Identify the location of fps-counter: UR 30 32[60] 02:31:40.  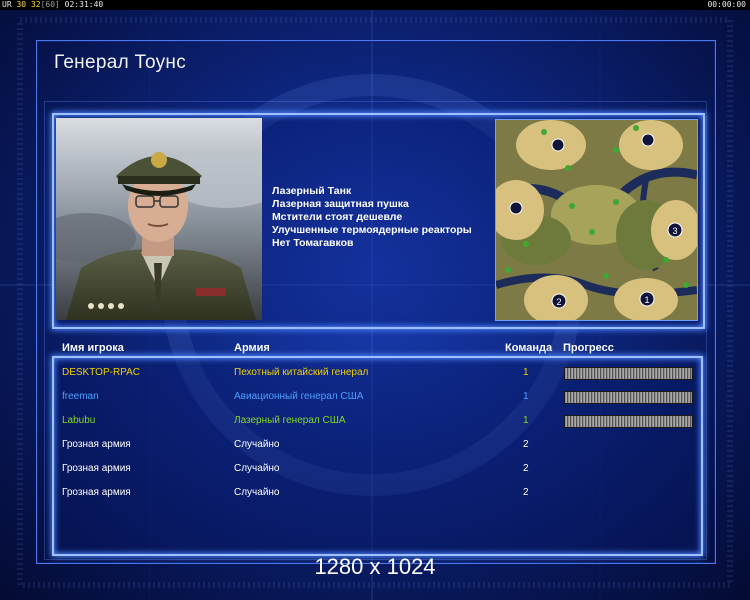
(52, 5).